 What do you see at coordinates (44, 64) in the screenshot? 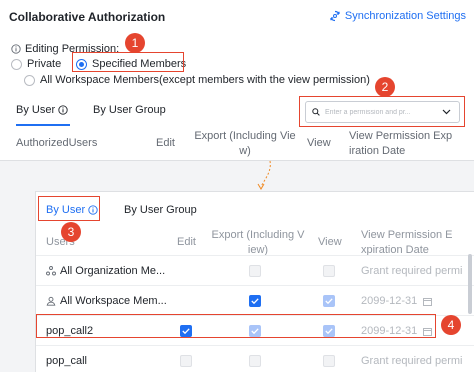
I see `radio-private-label: Private` at bounding box center [44, 64].